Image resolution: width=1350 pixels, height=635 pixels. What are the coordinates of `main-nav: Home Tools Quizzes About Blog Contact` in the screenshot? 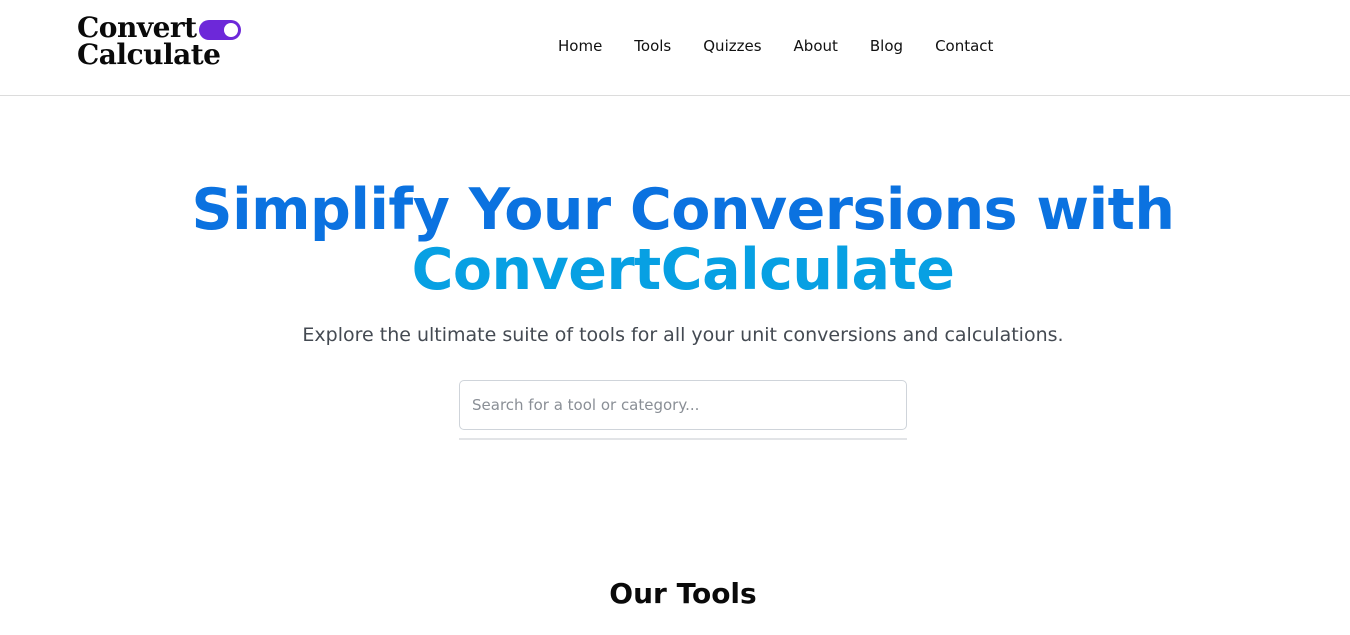 It's located at (775, 46).